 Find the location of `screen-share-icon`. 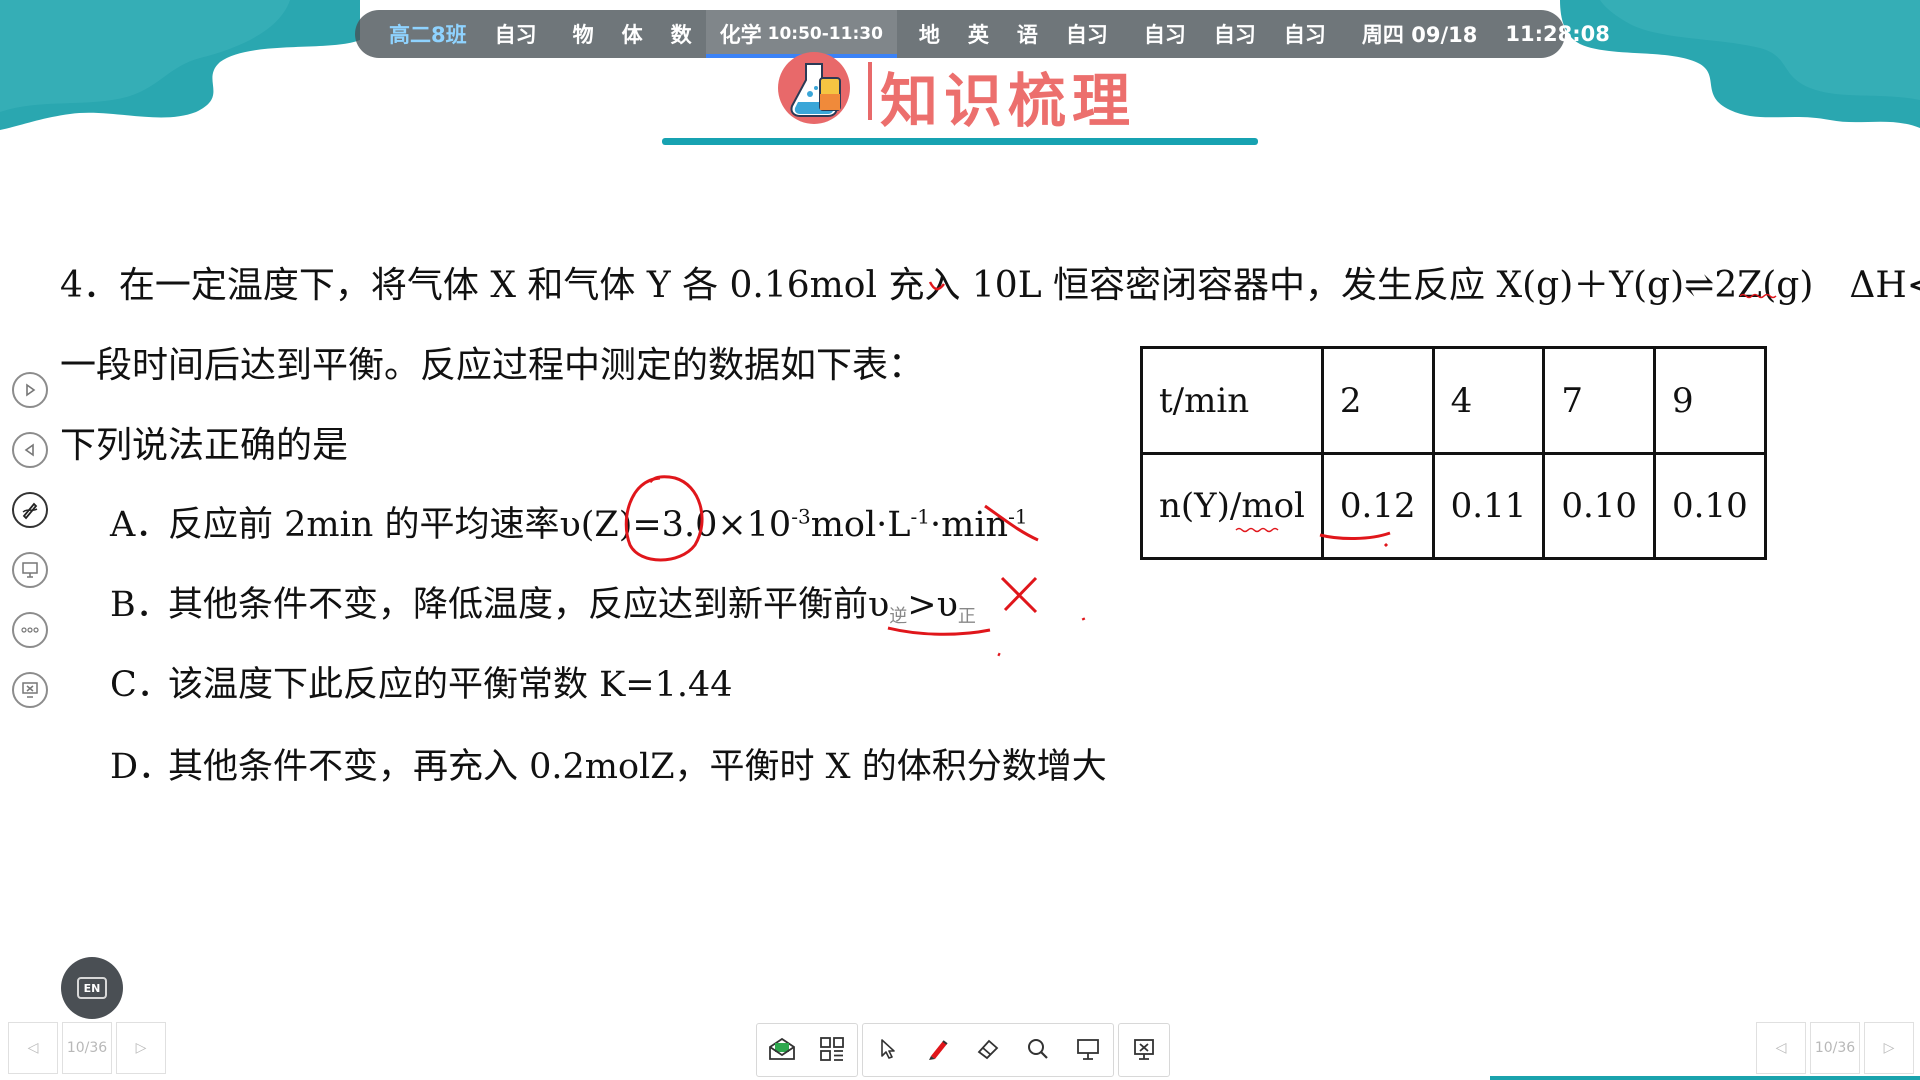

screen-share-icon is located at coordinates (30, 570).